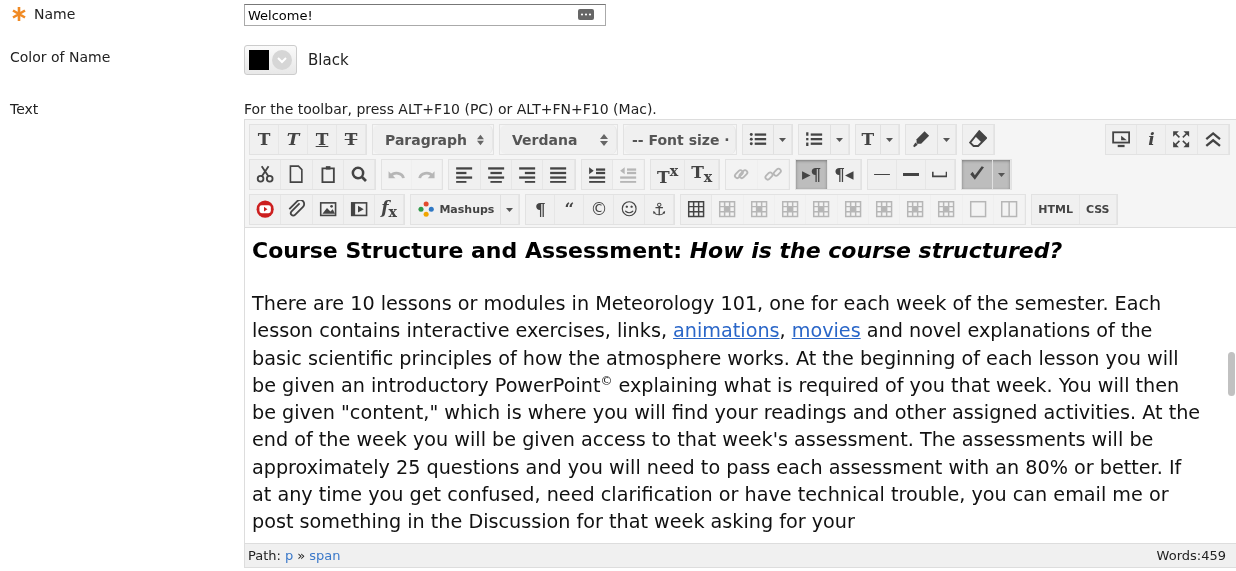  Describe the element at coordinates (24, 109) in the screenshot. I see `field-label: Text` at that location.